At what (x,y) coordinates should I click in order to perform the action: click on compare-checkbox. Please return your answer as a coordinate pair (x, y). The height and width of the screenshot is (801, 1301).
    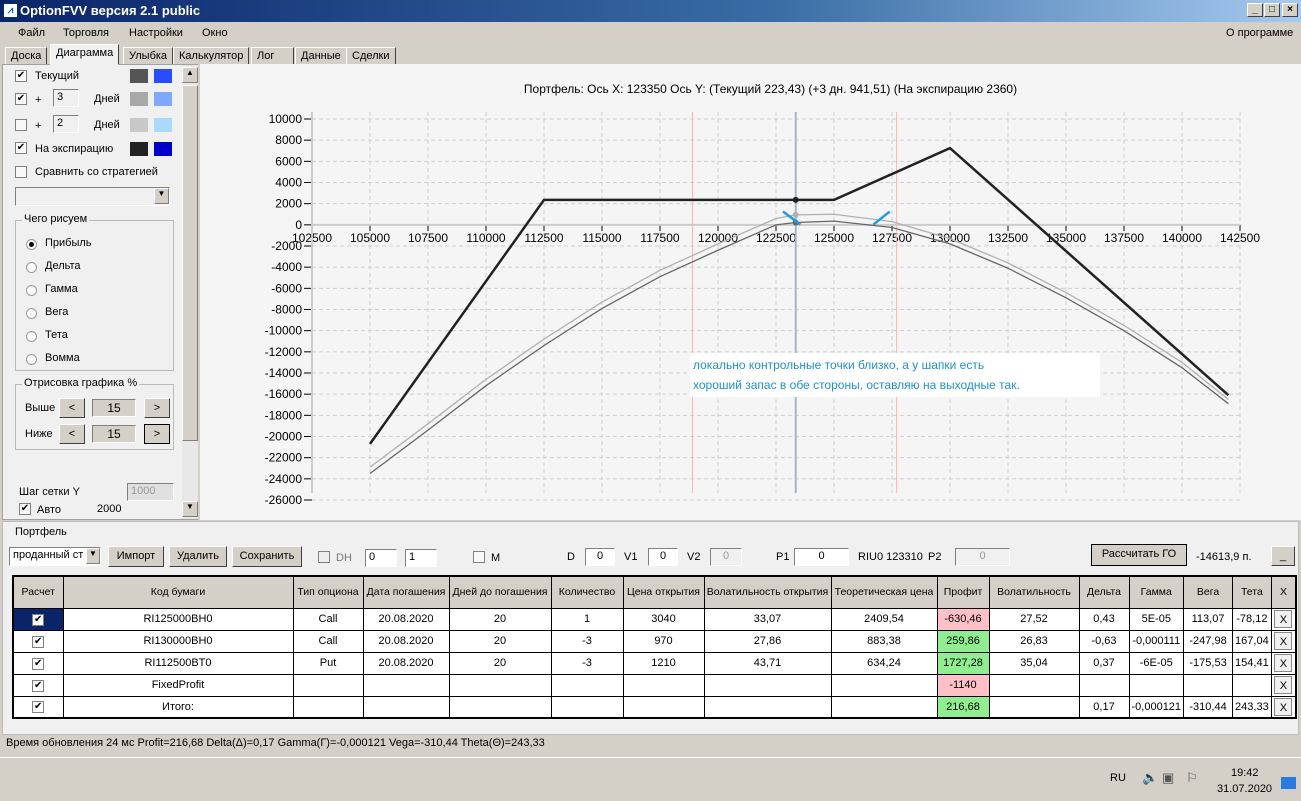
    Looking at the image, I should click on (21, 172).